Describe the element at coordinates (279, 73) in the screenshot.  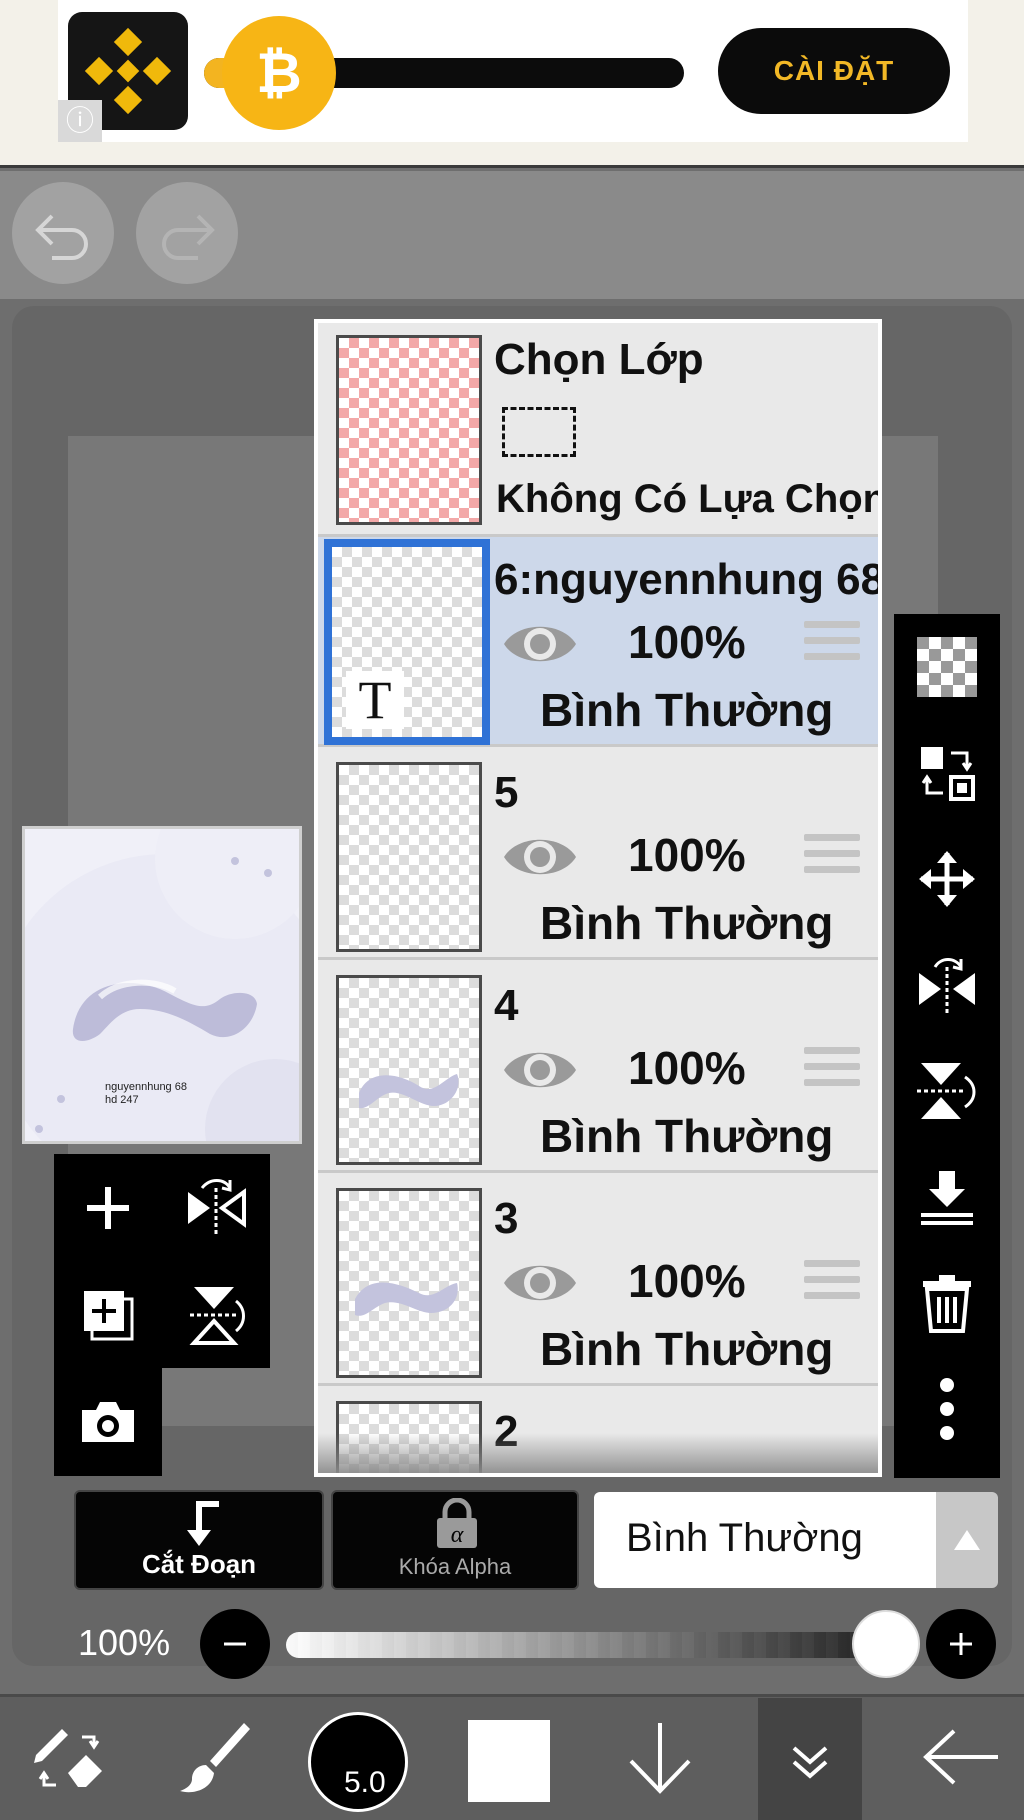
I see `bitcoin-icon: ₿` at that location.